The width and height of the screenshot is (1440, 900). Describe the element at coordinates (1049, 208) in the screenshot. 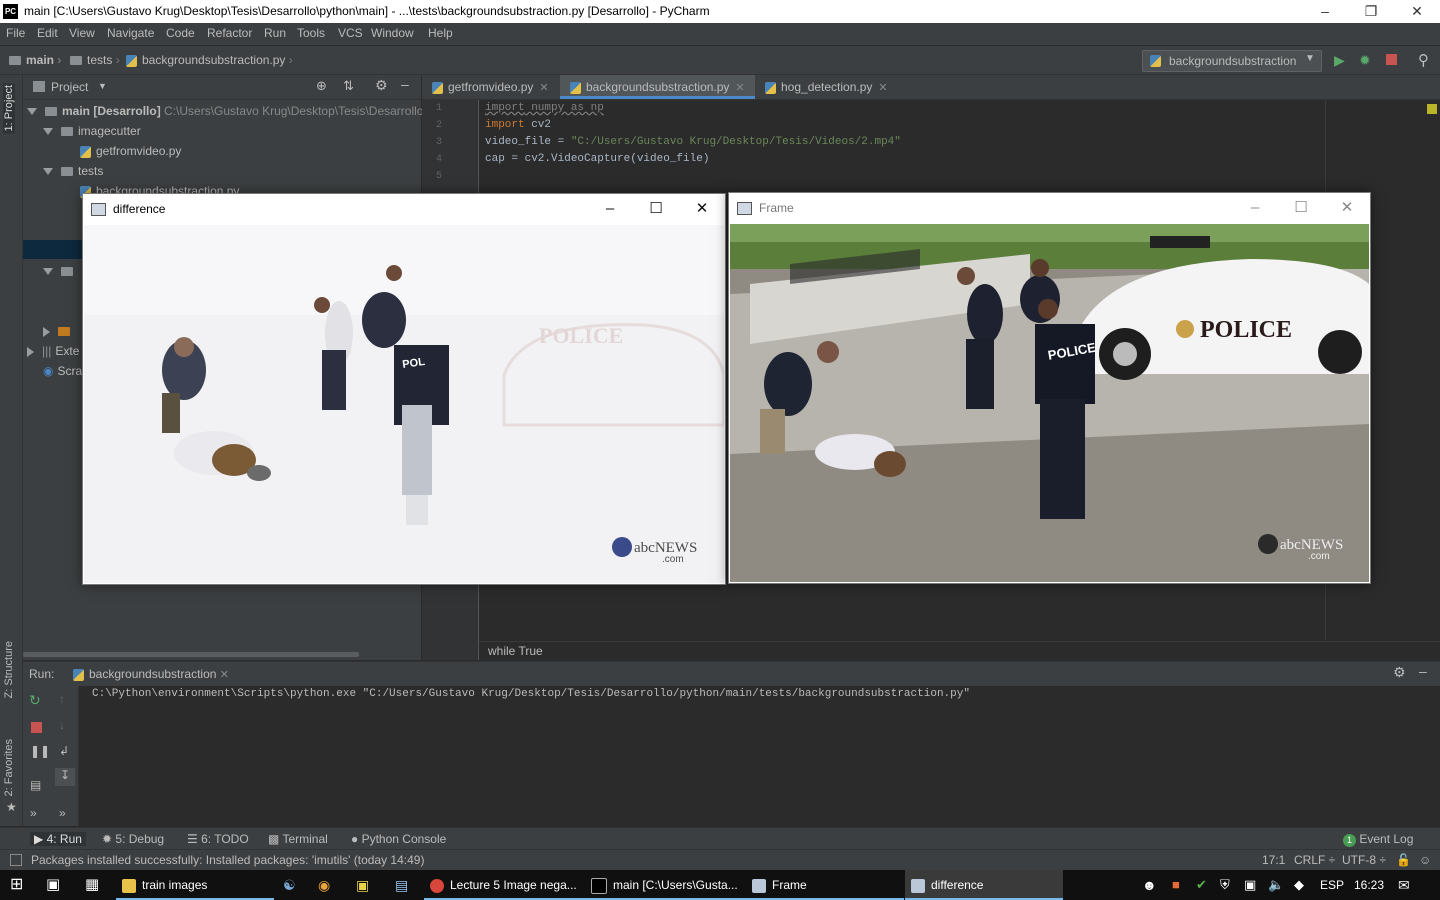

I see `frame-window-title-bar: Frame – ☐ ✕` at that location.